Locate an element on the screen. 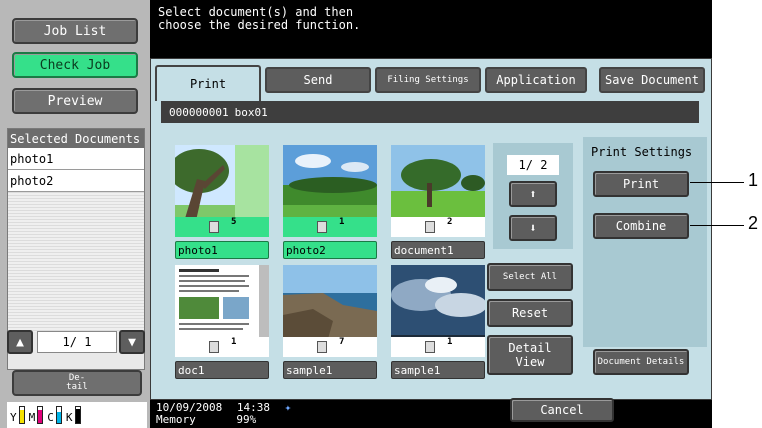 This screenshot has height=428, width=762. toner-label: Y is located at coordinates (13, 417).